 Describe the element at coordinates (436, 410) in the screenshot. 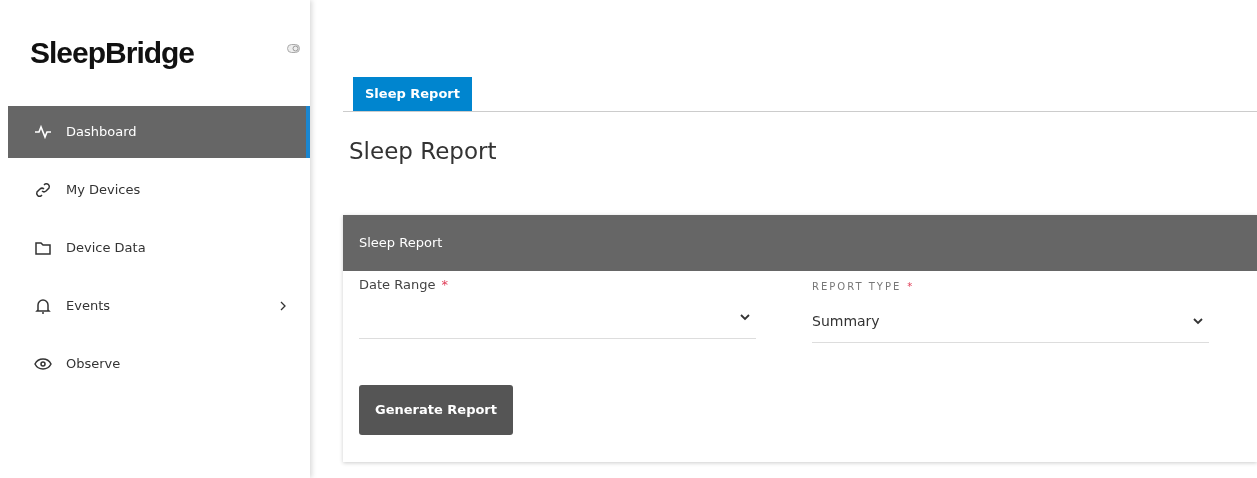

I see `generate-report-button: Generate Report` at that location.